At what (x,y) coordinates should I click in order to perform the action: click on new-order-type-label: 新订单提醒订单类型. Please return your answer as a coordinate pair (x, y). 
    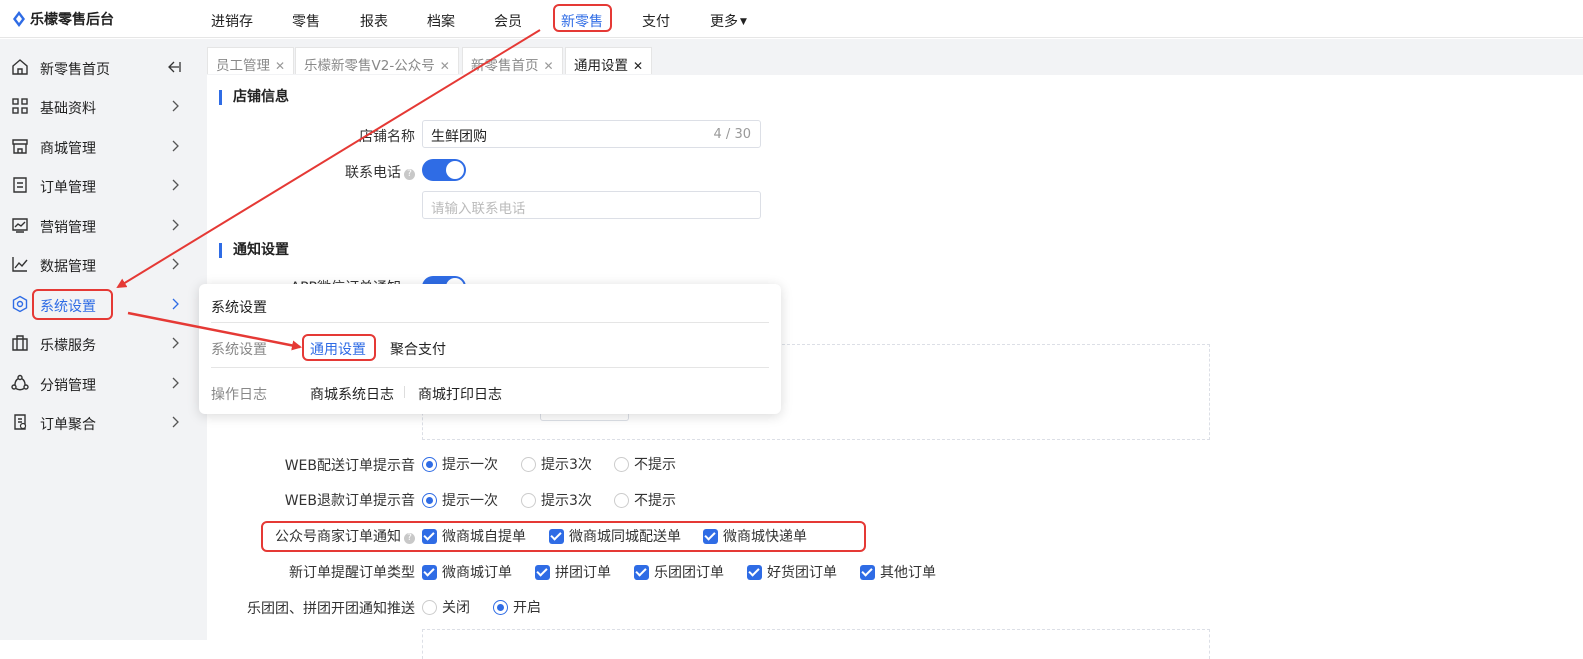
    Looking at the image, I should click on (352, 573).